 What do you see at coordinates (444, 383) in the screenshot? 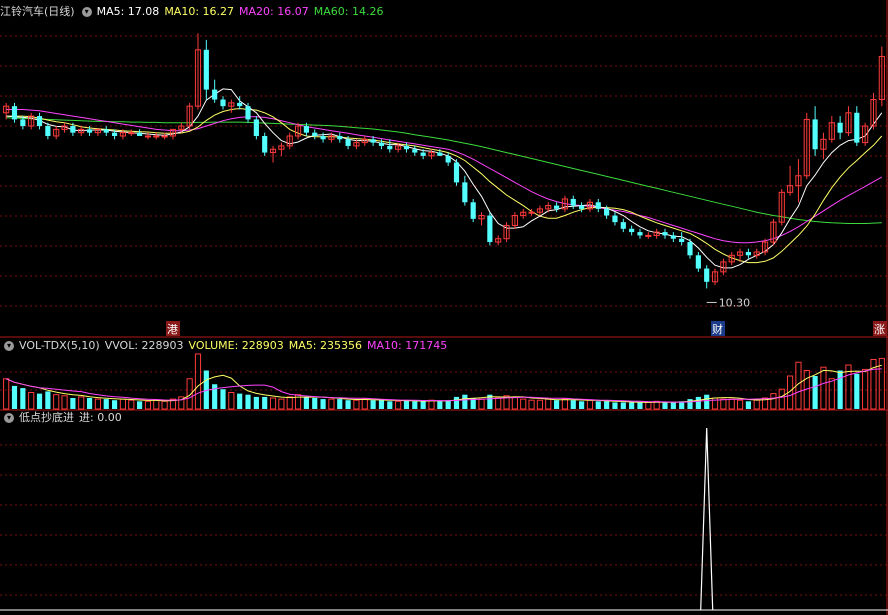
I see `volume-ma5-line` at bounding box center [444, 383].